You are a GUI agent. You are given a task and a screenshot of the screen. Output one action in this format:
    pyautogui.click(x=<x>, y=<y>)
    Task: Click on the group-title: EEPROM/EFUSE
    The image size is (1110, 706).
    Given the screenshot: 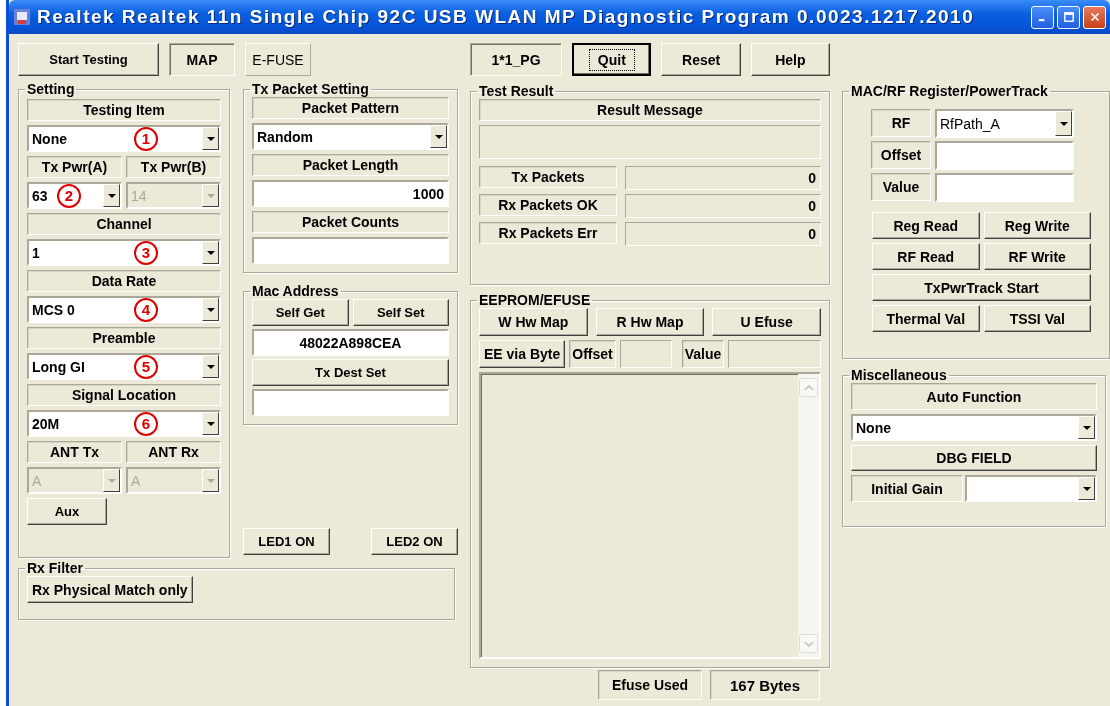 What is the action you would take?
    pyautogui.click(x=535, y=300)
    